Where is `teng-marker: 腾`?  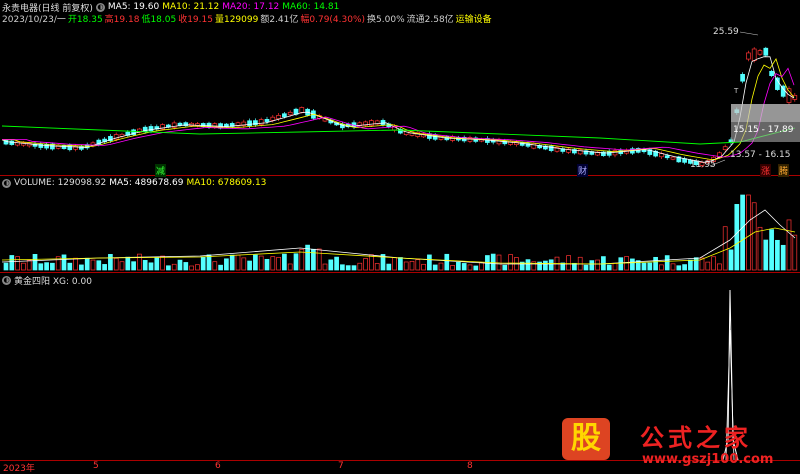
teng-marker: 腾 is located at coordinates (784, 170).